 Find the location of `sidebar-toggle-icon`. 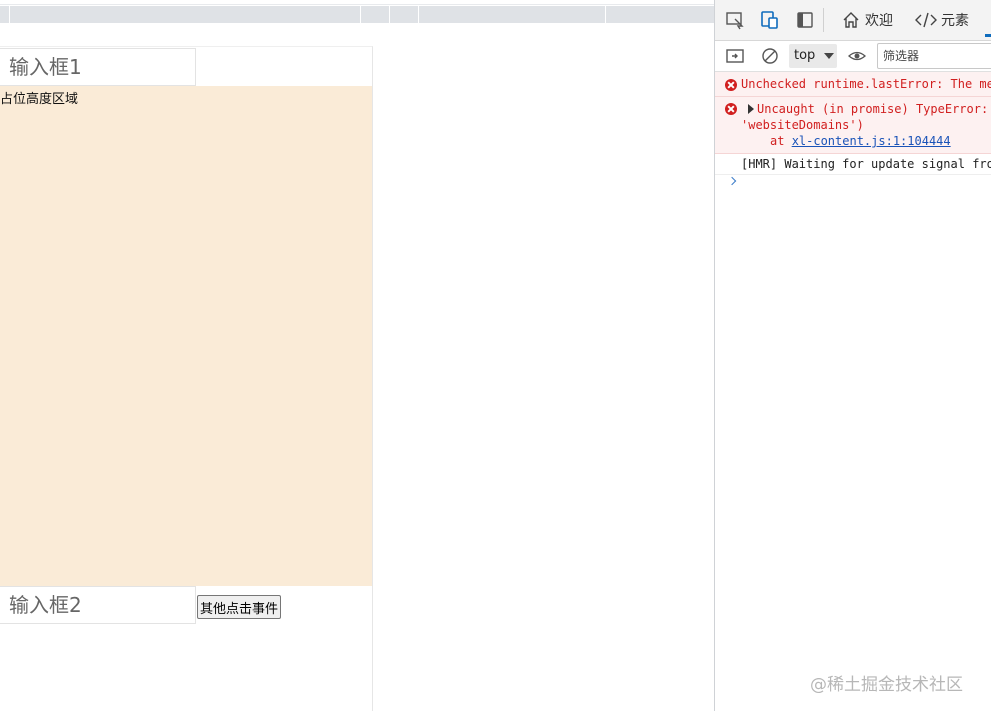

sidebar-toggle-icon is located at coordinates (735, 56).